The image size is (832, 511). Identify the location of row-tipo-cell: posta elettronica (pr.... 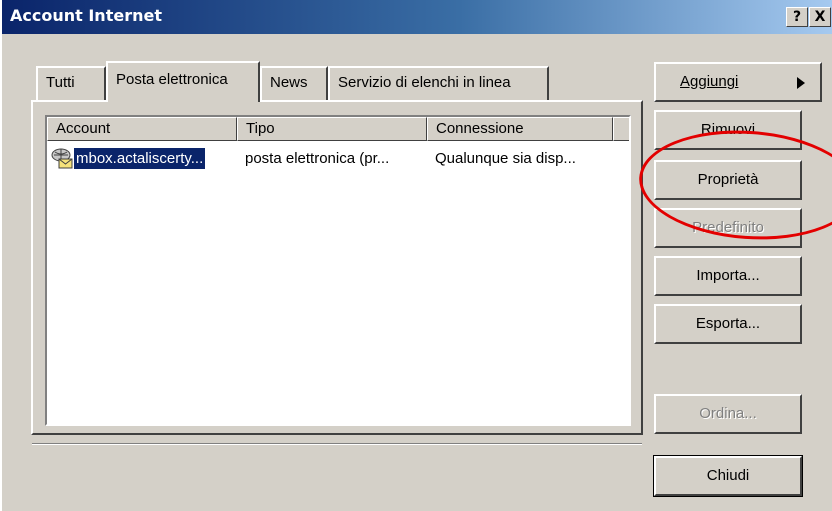
(317, 158).